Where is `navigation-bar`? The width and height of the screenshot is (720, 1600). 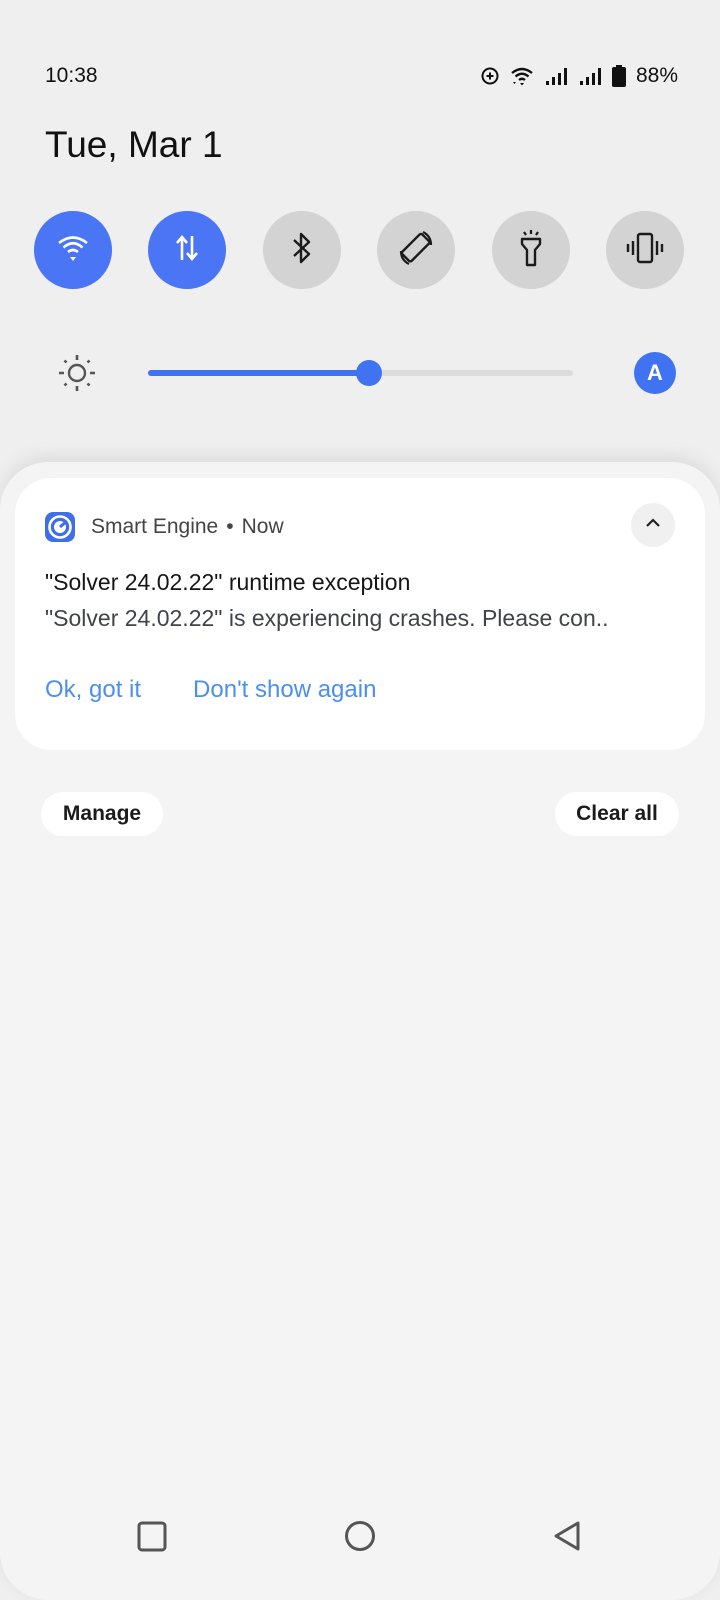 navigation-bar is located at coordinates (360, 1540).